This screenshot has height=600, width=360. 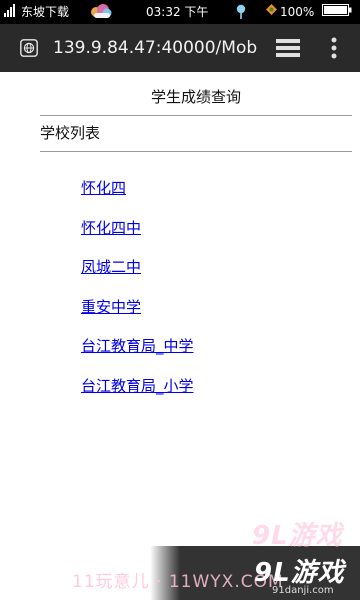 What do you see at coordinates (303, 590) in the screenshot?
I see `watermark-domain: 91danji.com` at bounding box center [303, 590].